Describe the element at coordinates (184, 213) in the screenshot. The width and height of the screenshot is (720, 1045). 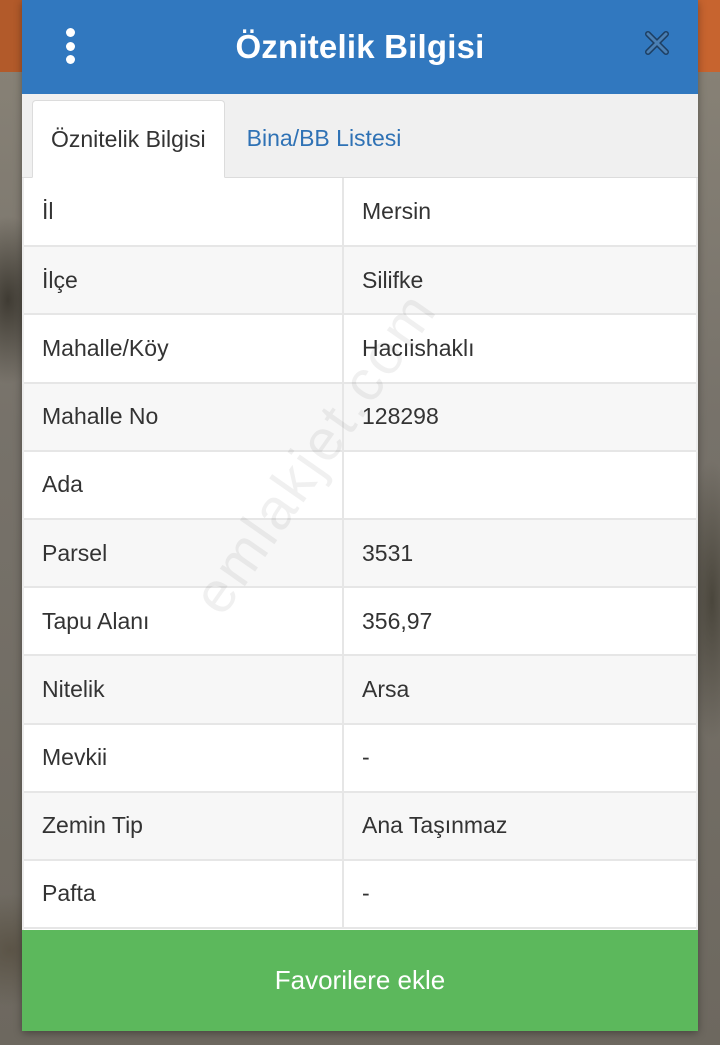
I see `attribute-key: İl` at that location.